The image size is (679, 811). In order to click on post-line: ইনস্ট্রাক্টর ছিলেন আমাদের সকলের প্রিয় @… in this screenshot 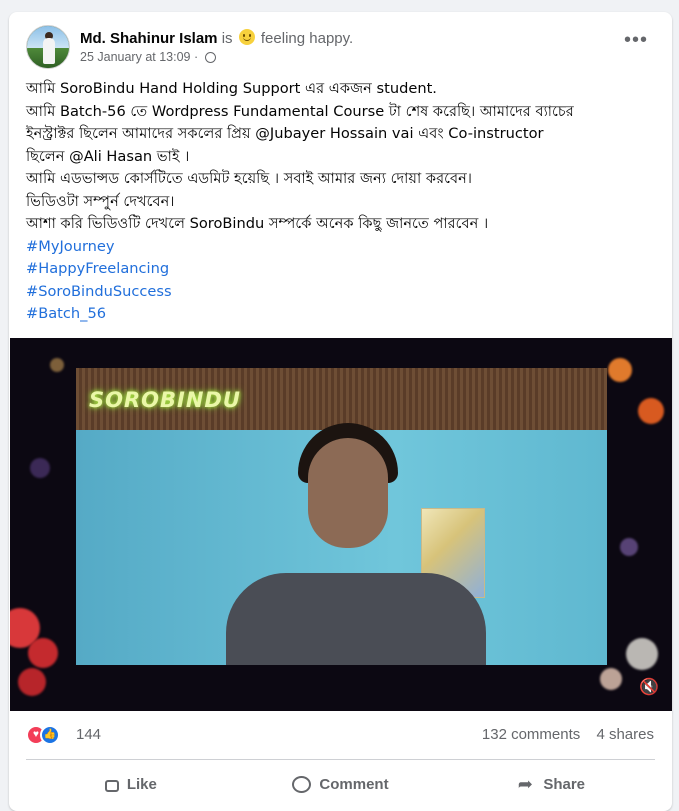, I will do `click(285, 133)`.